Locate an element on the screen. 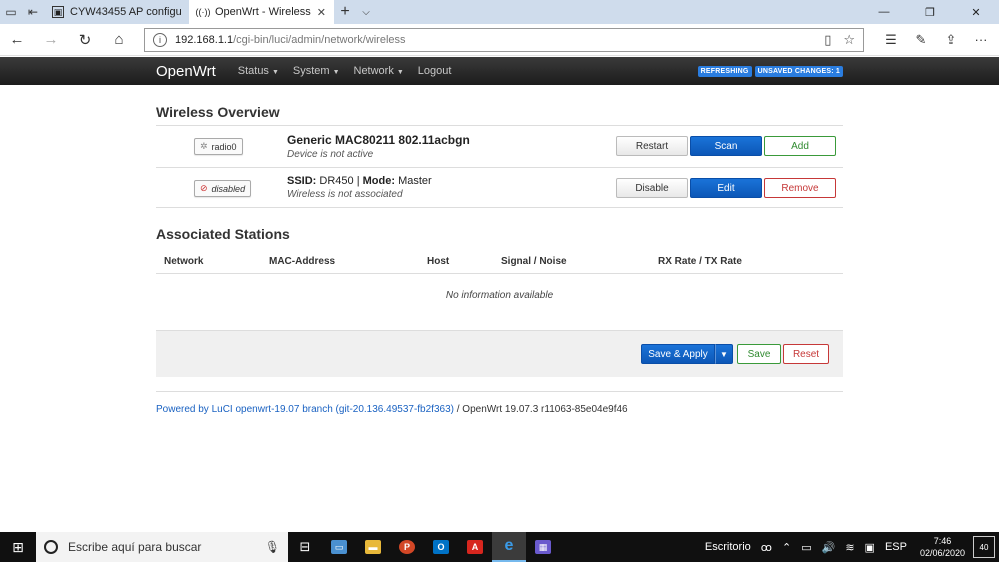 Image resolution: width=999 pixels, height=562 pixels. cortana-circle-icon is located at coordinates (51, 547).